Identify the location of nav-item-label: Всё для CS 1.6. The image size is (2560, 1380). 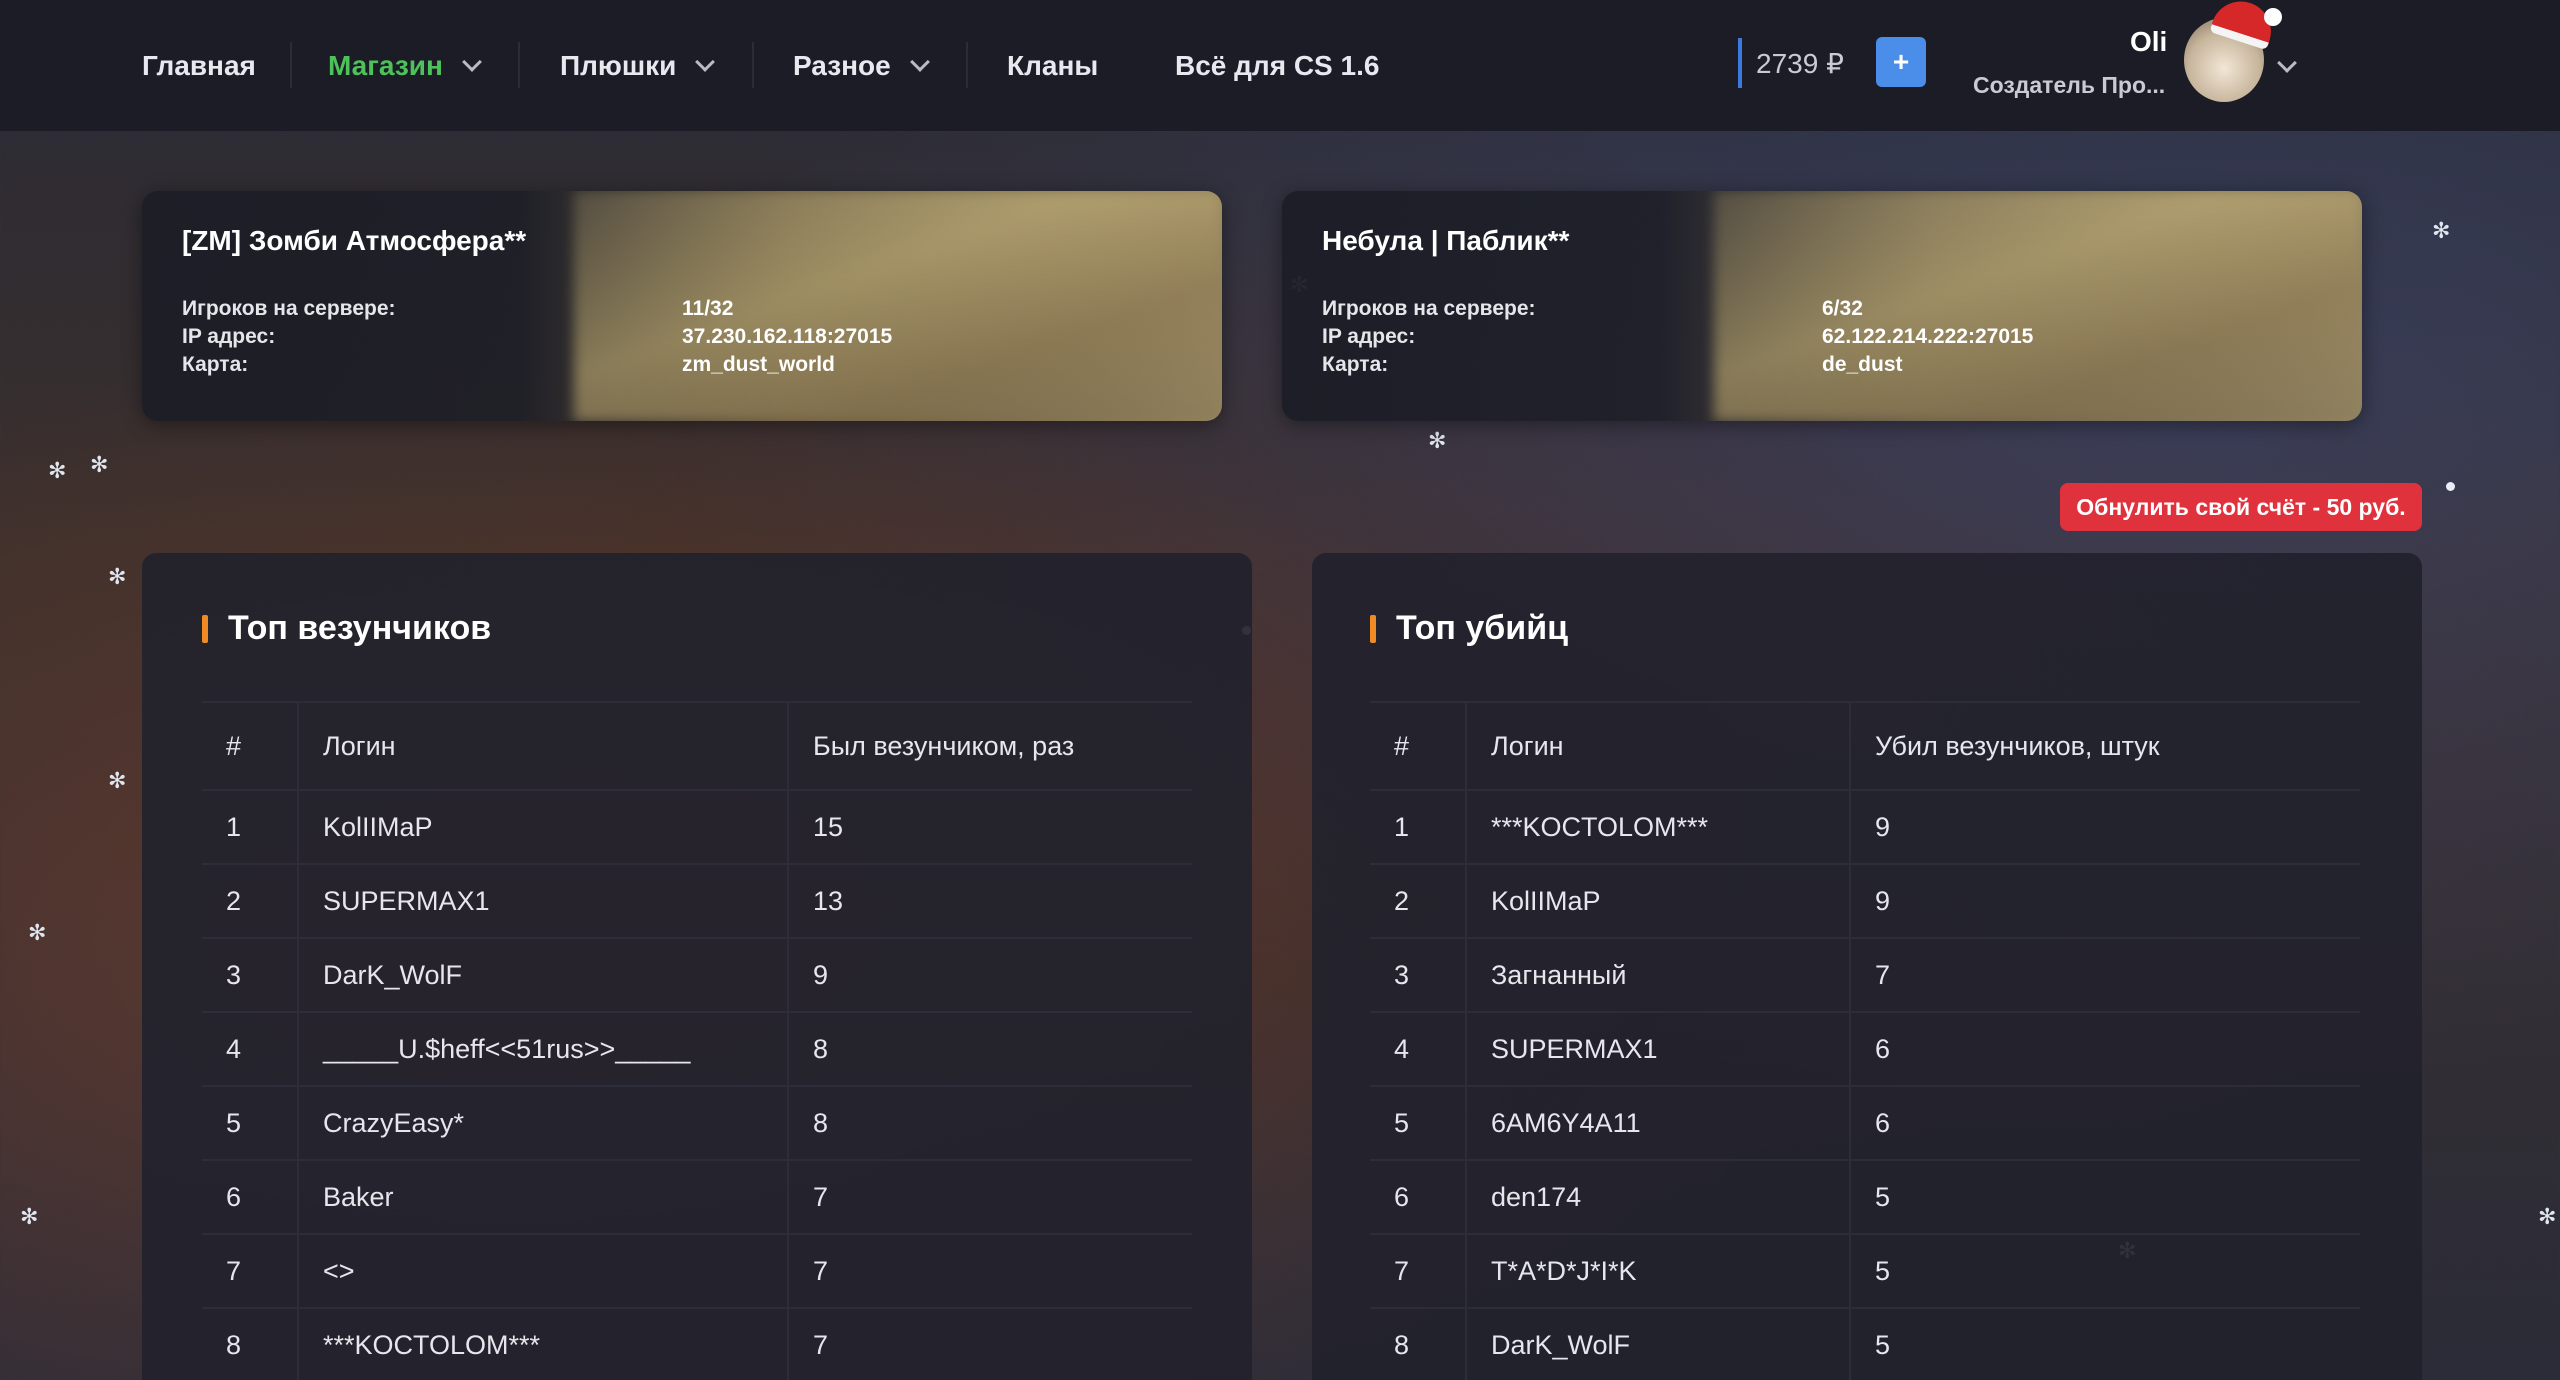
(1277, 65).